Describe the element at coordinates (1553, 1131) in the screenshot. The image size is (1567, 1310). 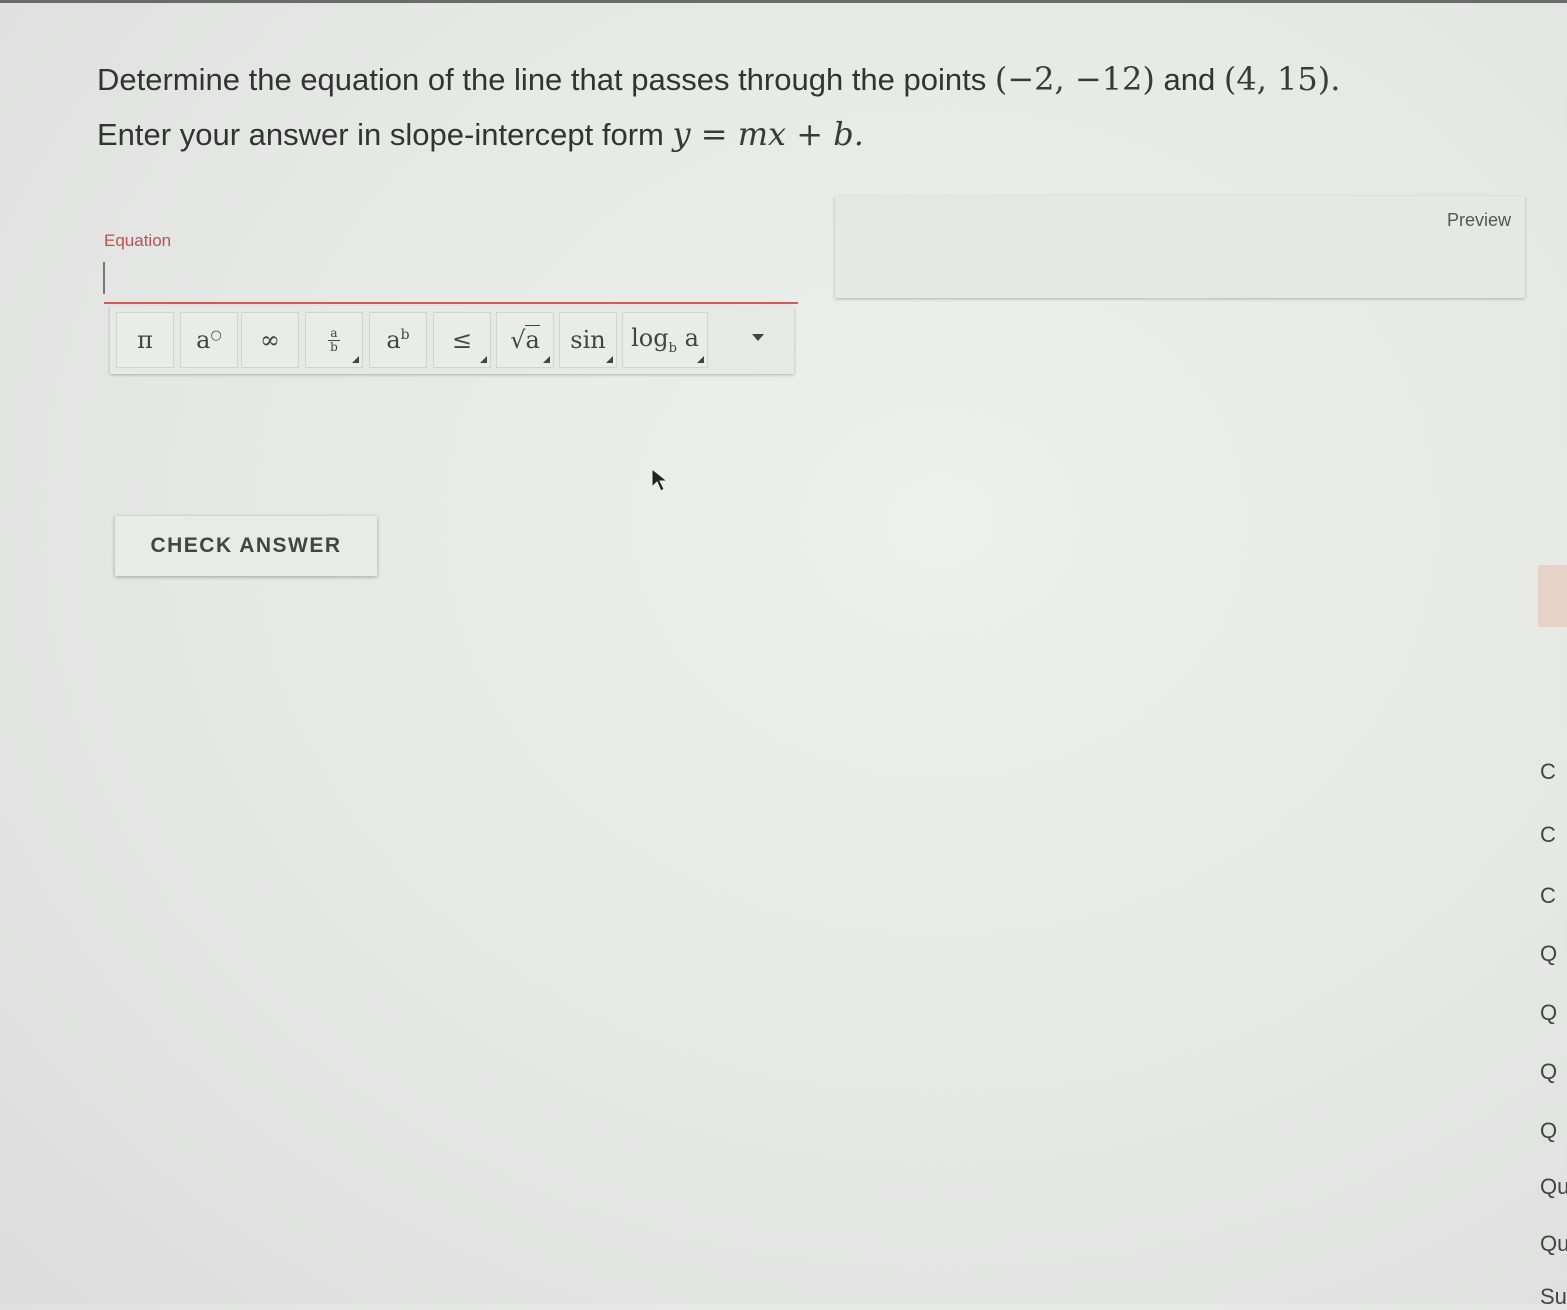
I see `side-nav-item-7: Q` at that location.